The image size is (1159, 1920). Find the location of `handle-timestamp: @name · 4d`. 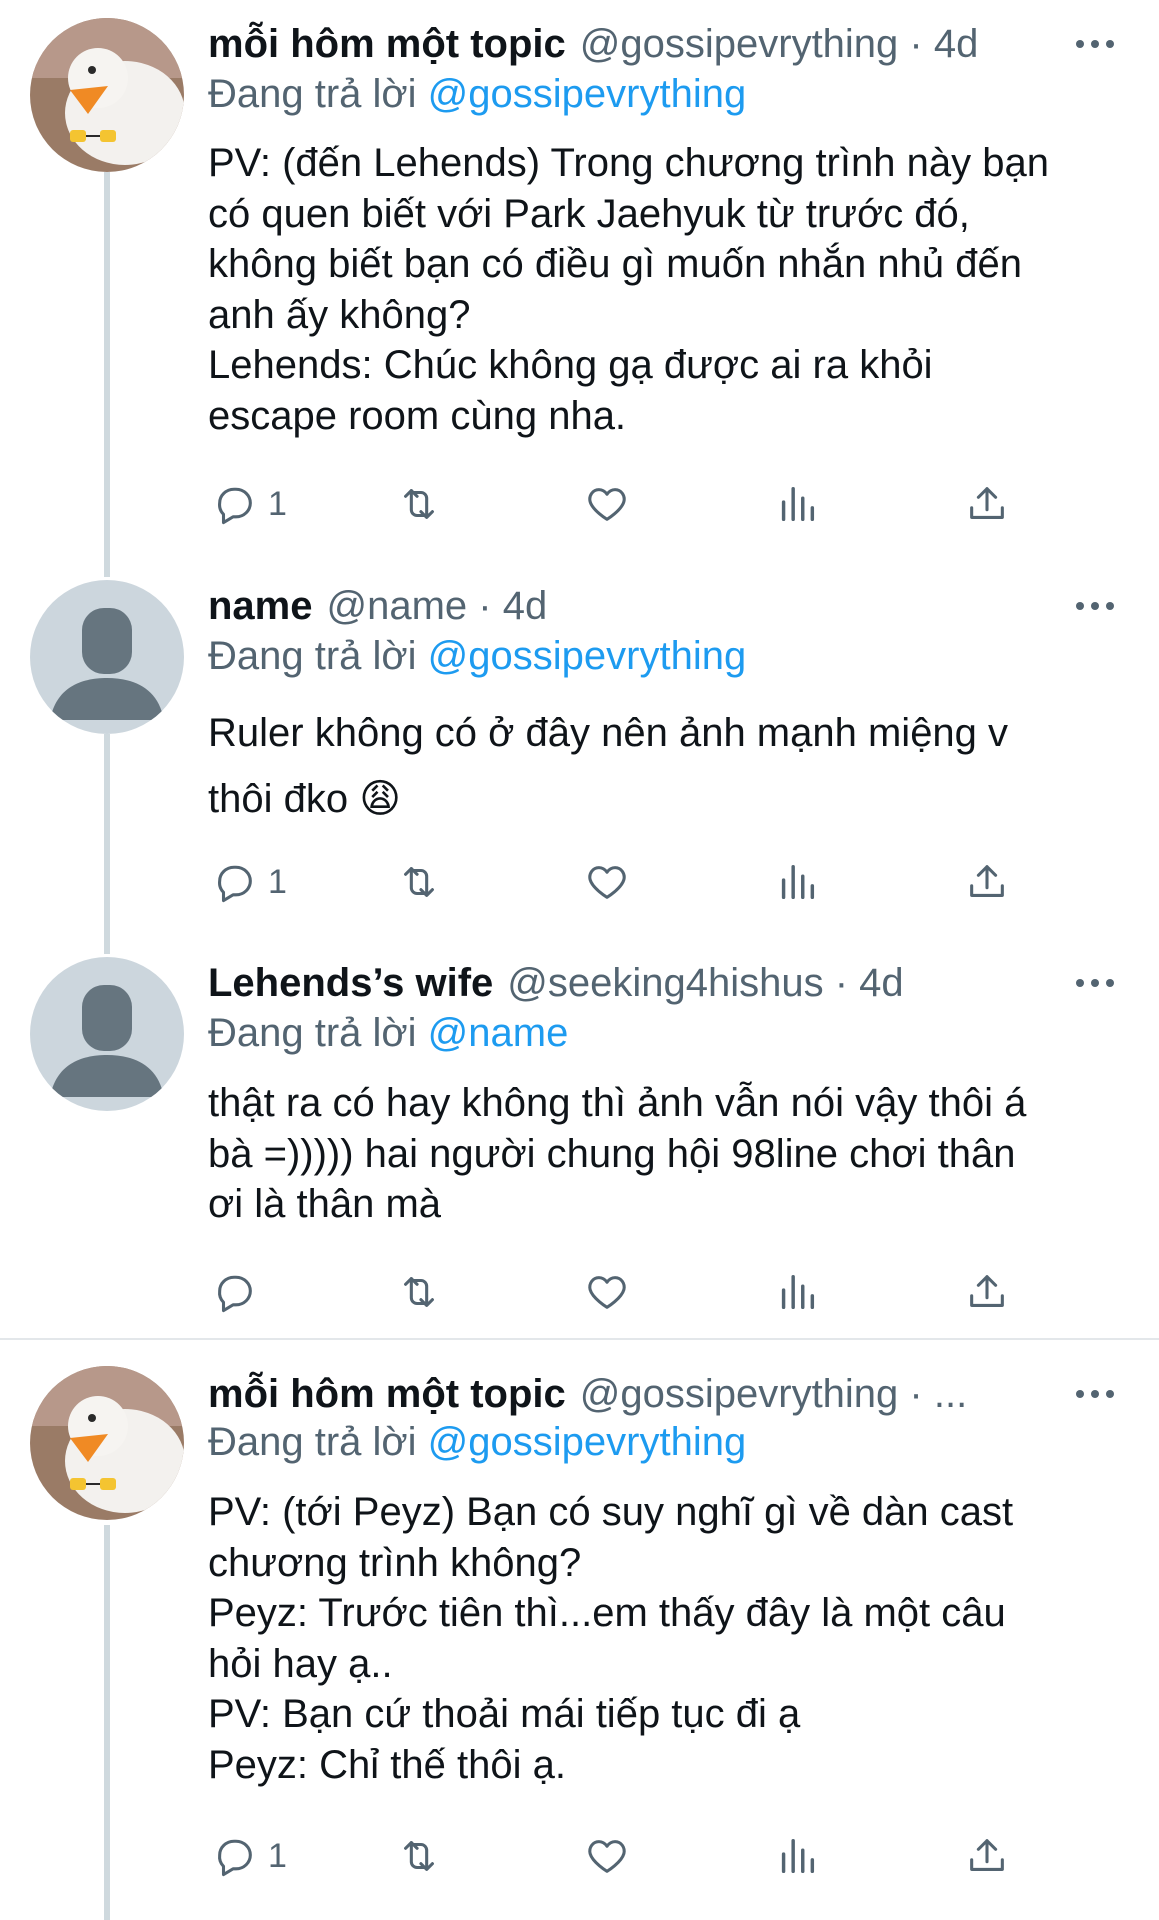

handle-timestamp: @name · 4d is located at coordinates (437, 606).